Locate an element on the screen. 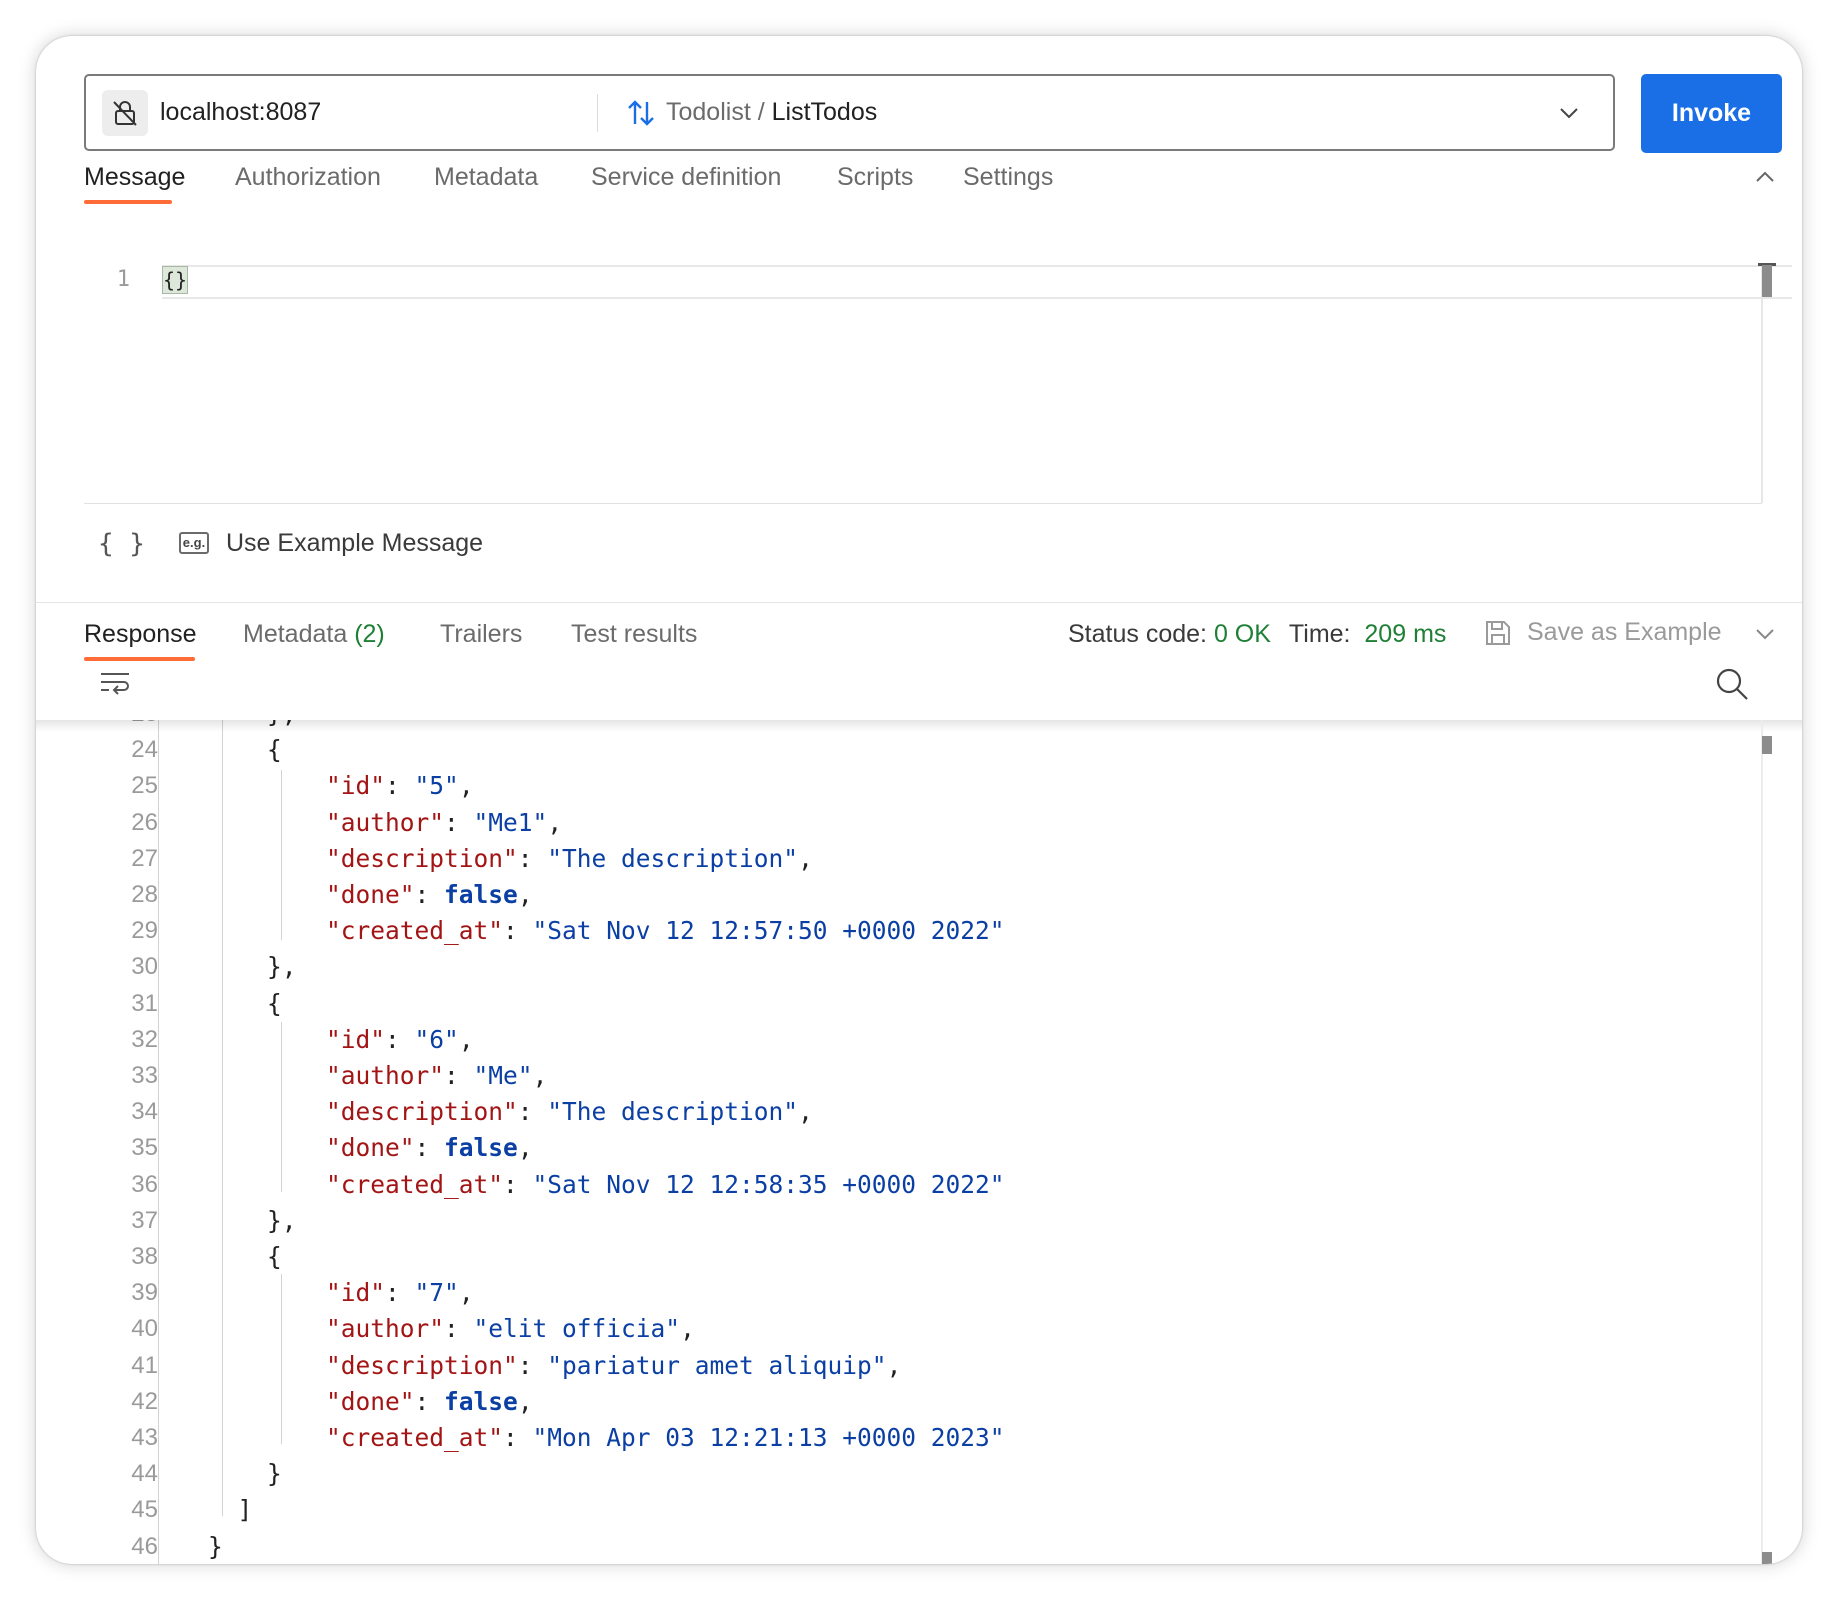 The image size is (1838, 1600). json-braces-icon: { } is located at coordinates (121, 544).